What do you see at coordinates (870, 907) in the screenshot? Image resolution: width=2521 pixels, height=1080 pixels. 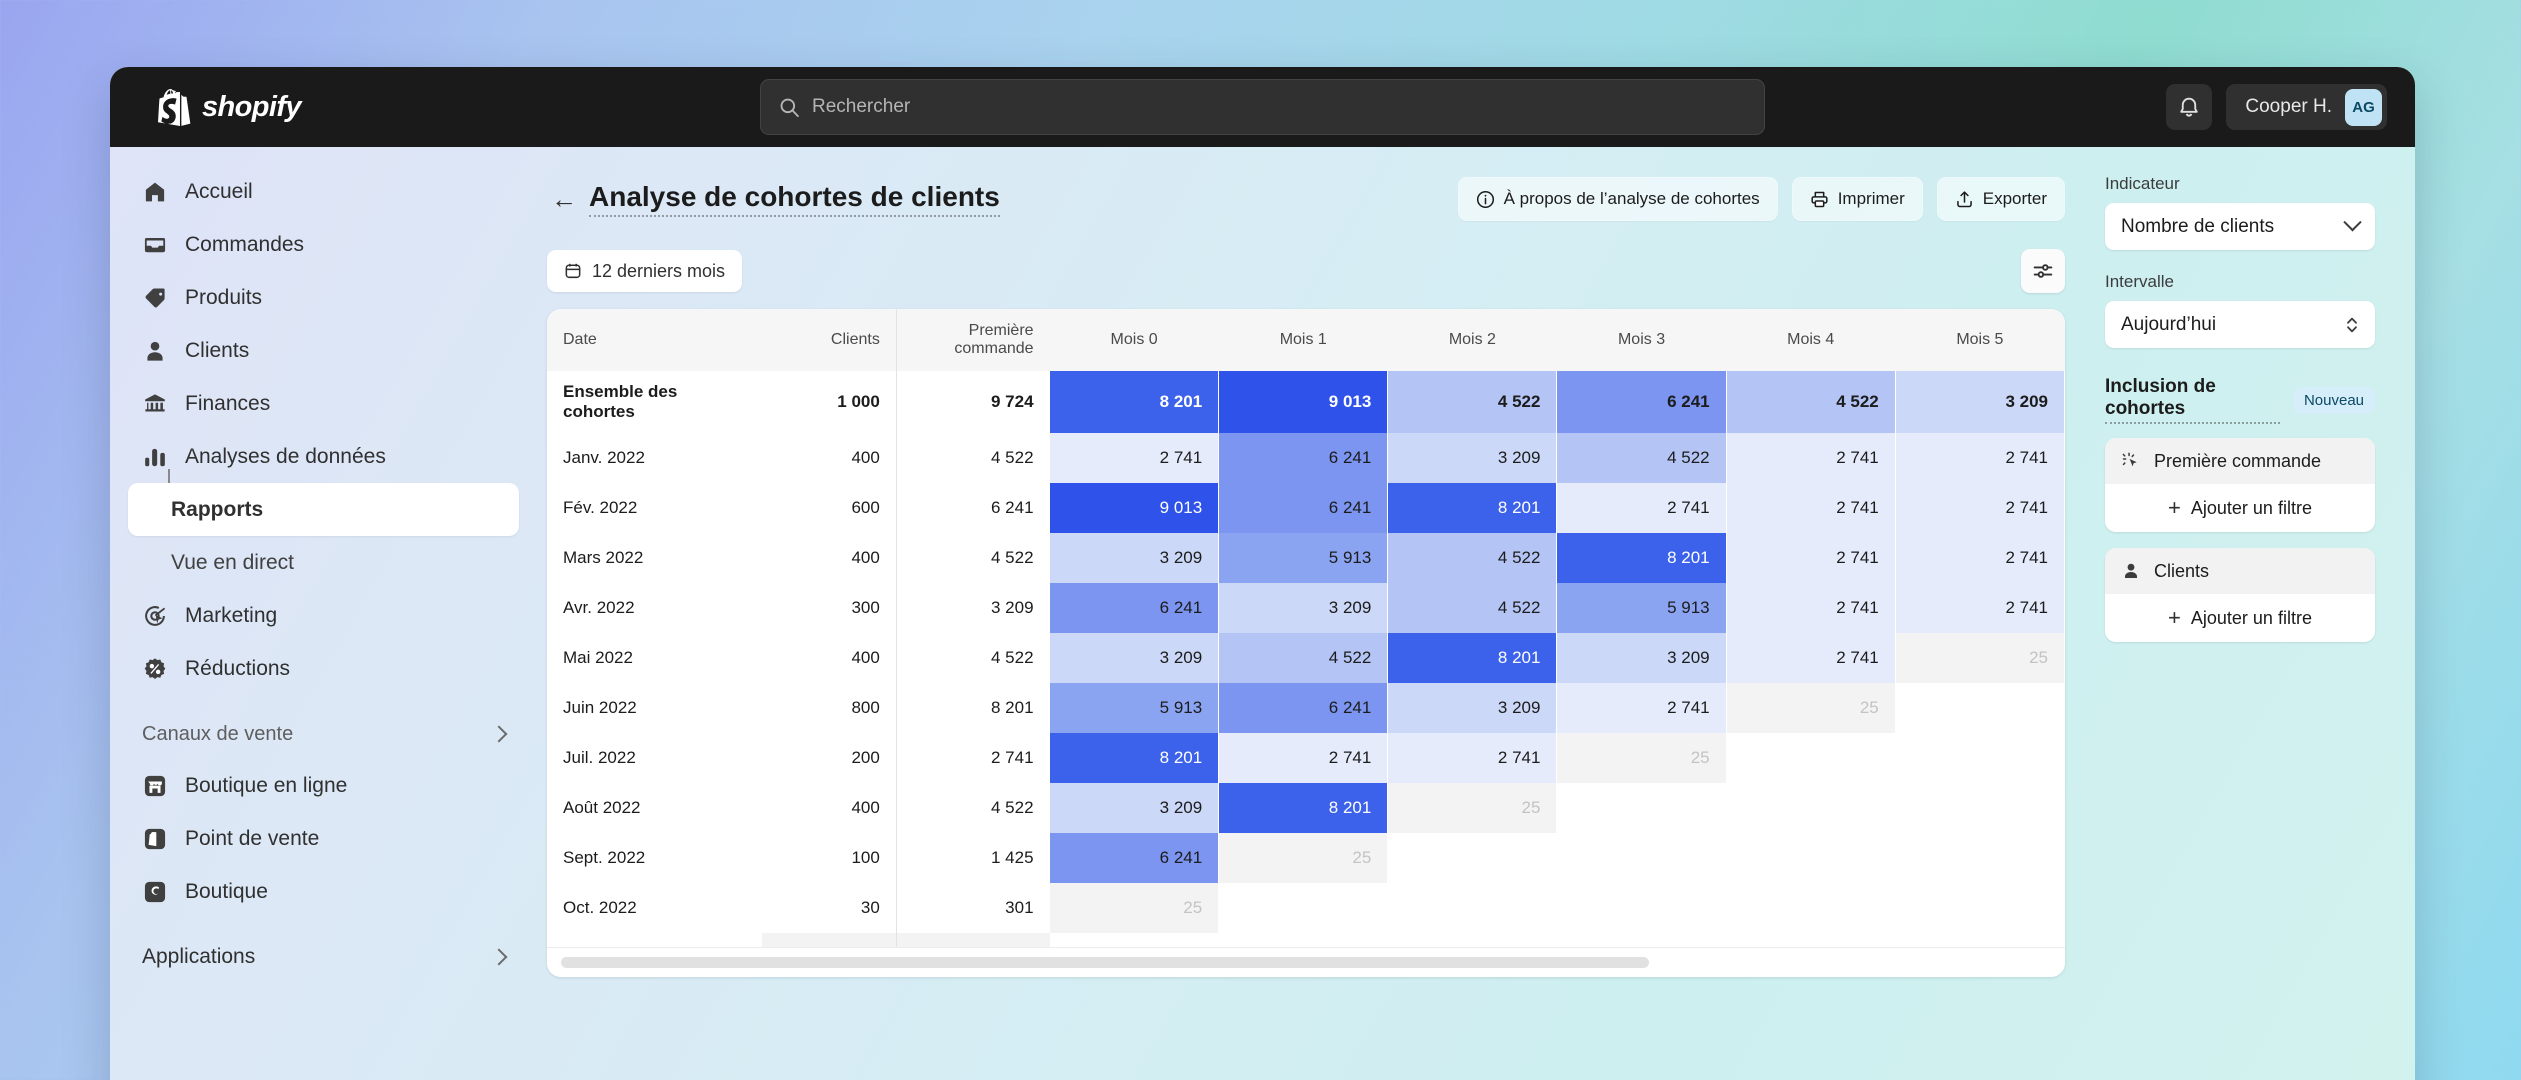 I see `cell-clients: 30` at bounding box center [870, 907].